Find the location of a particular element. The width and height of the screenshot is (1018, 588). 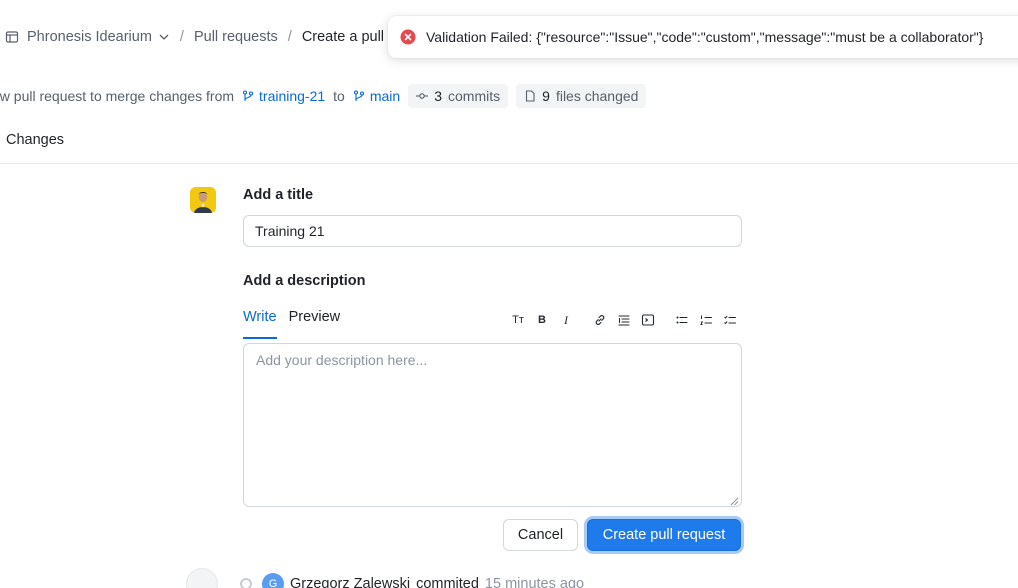

bold-icon: B is located at coordinates (542, 320).